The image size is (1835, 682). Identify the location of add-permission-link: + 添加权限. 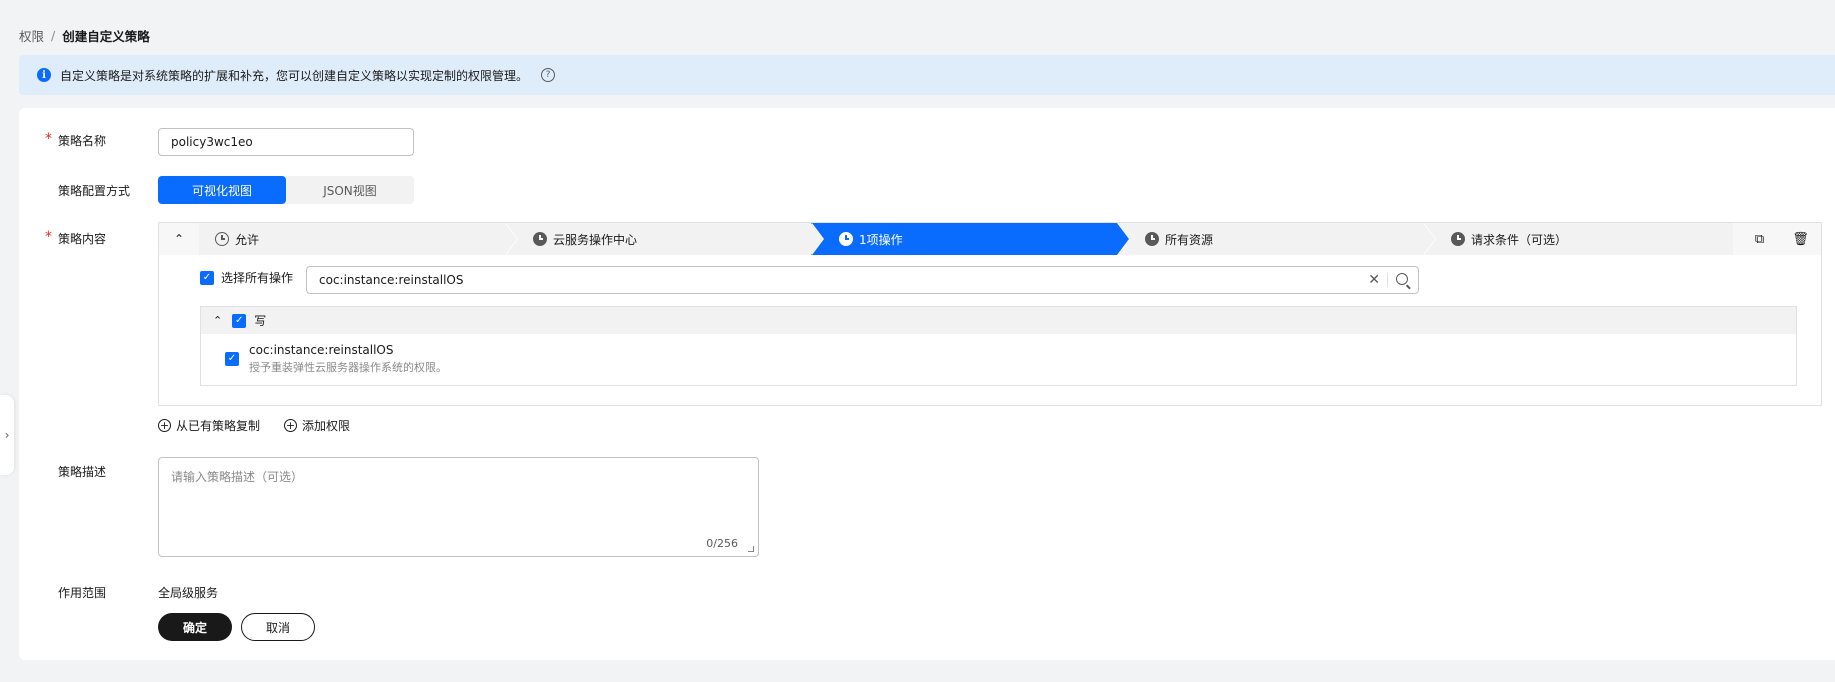
(317, 425).